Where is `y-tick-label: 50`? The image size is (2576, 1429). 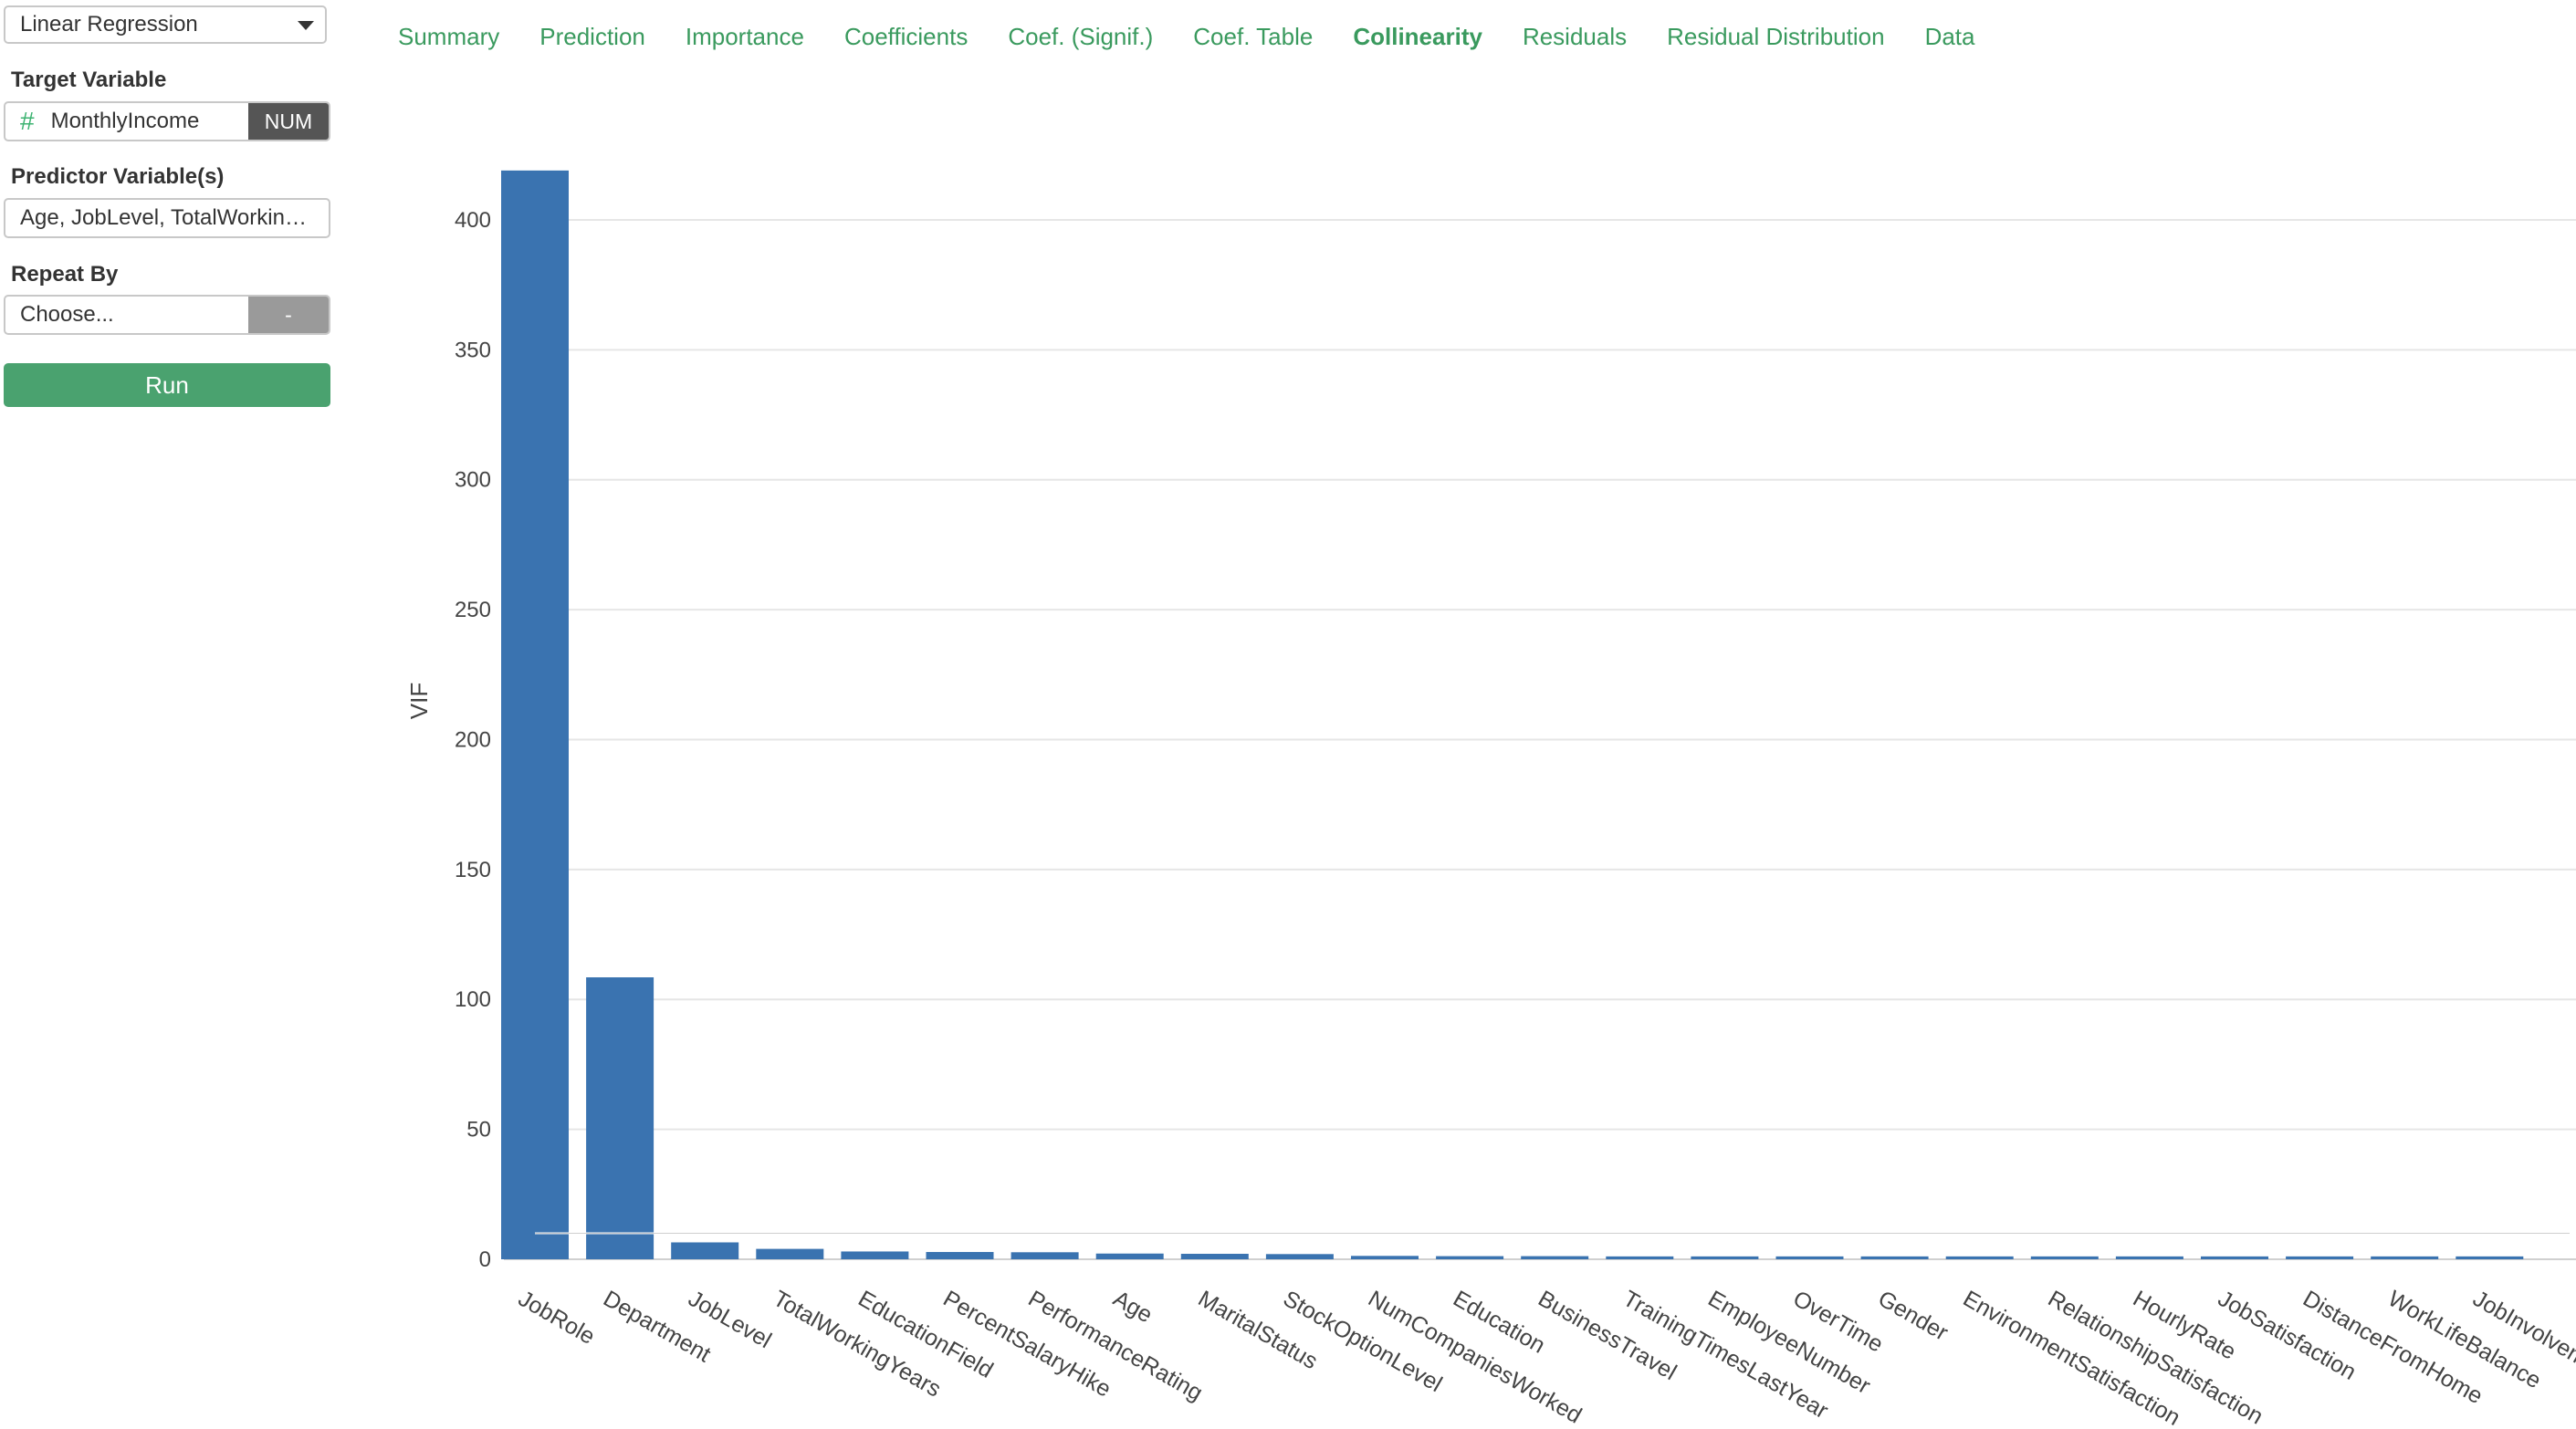 y-tick-label: 50 is located at coordinates (478, 1130).